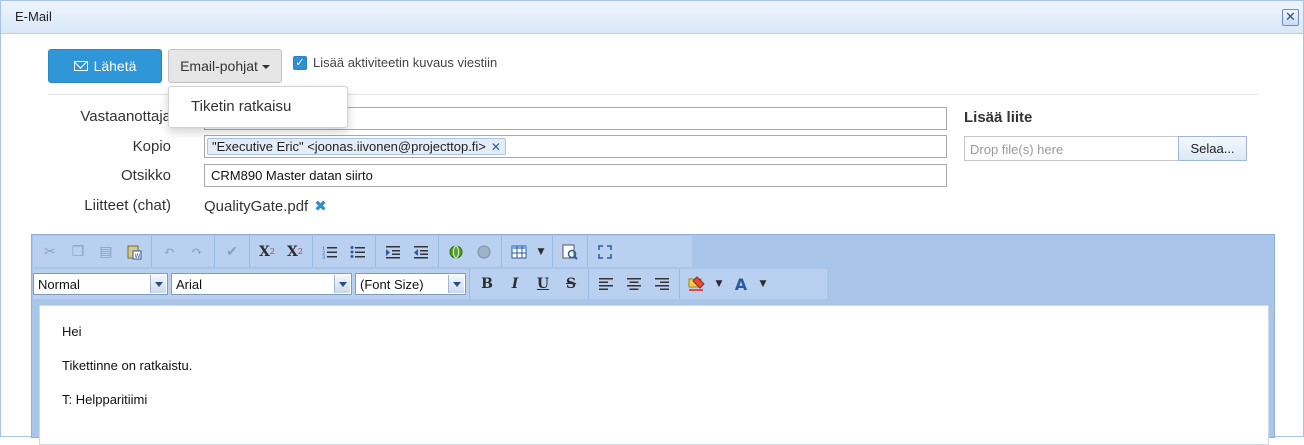 The height and width of the screenshot is (445, 1304). I want to click on color-group: ▼ A ▼, so click(727, 284).